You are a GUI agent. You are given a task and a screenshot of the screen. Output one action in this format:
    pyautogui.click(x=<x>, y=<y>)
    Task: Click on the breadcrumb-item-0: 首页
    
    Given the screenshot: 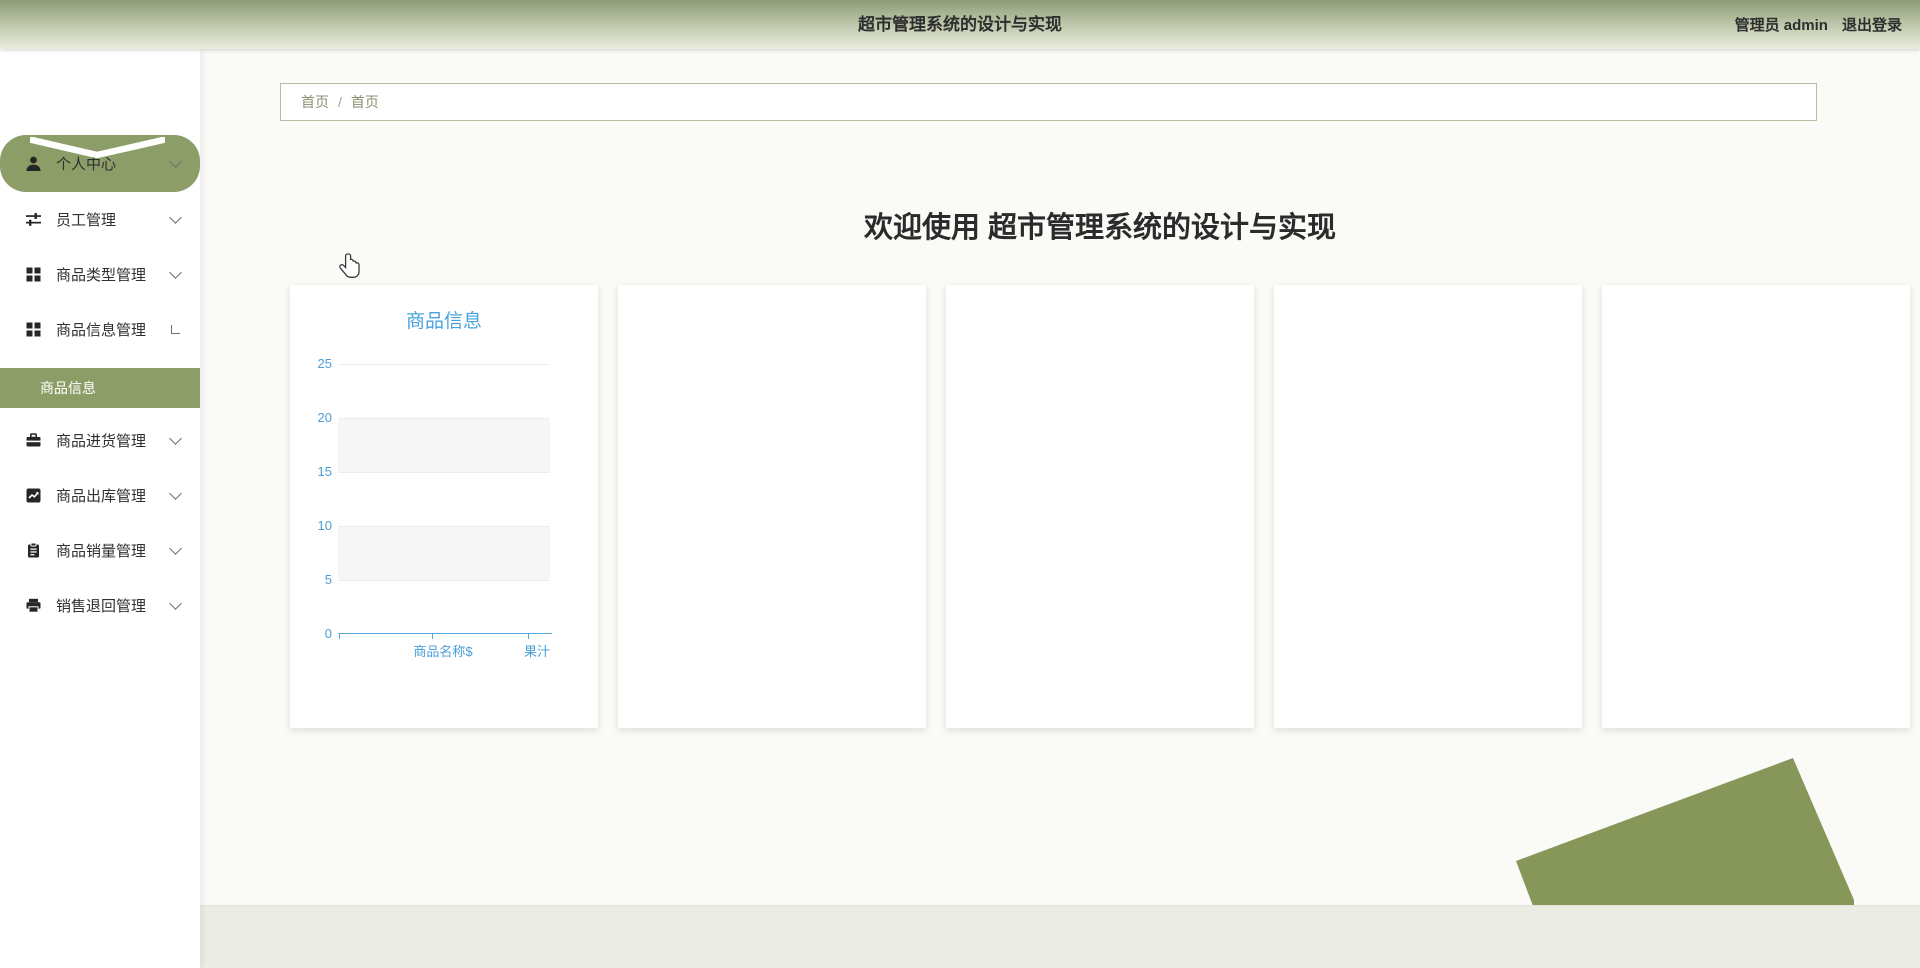 What is the action you would take?
    pyautogui.click(x=315, y=102)
    